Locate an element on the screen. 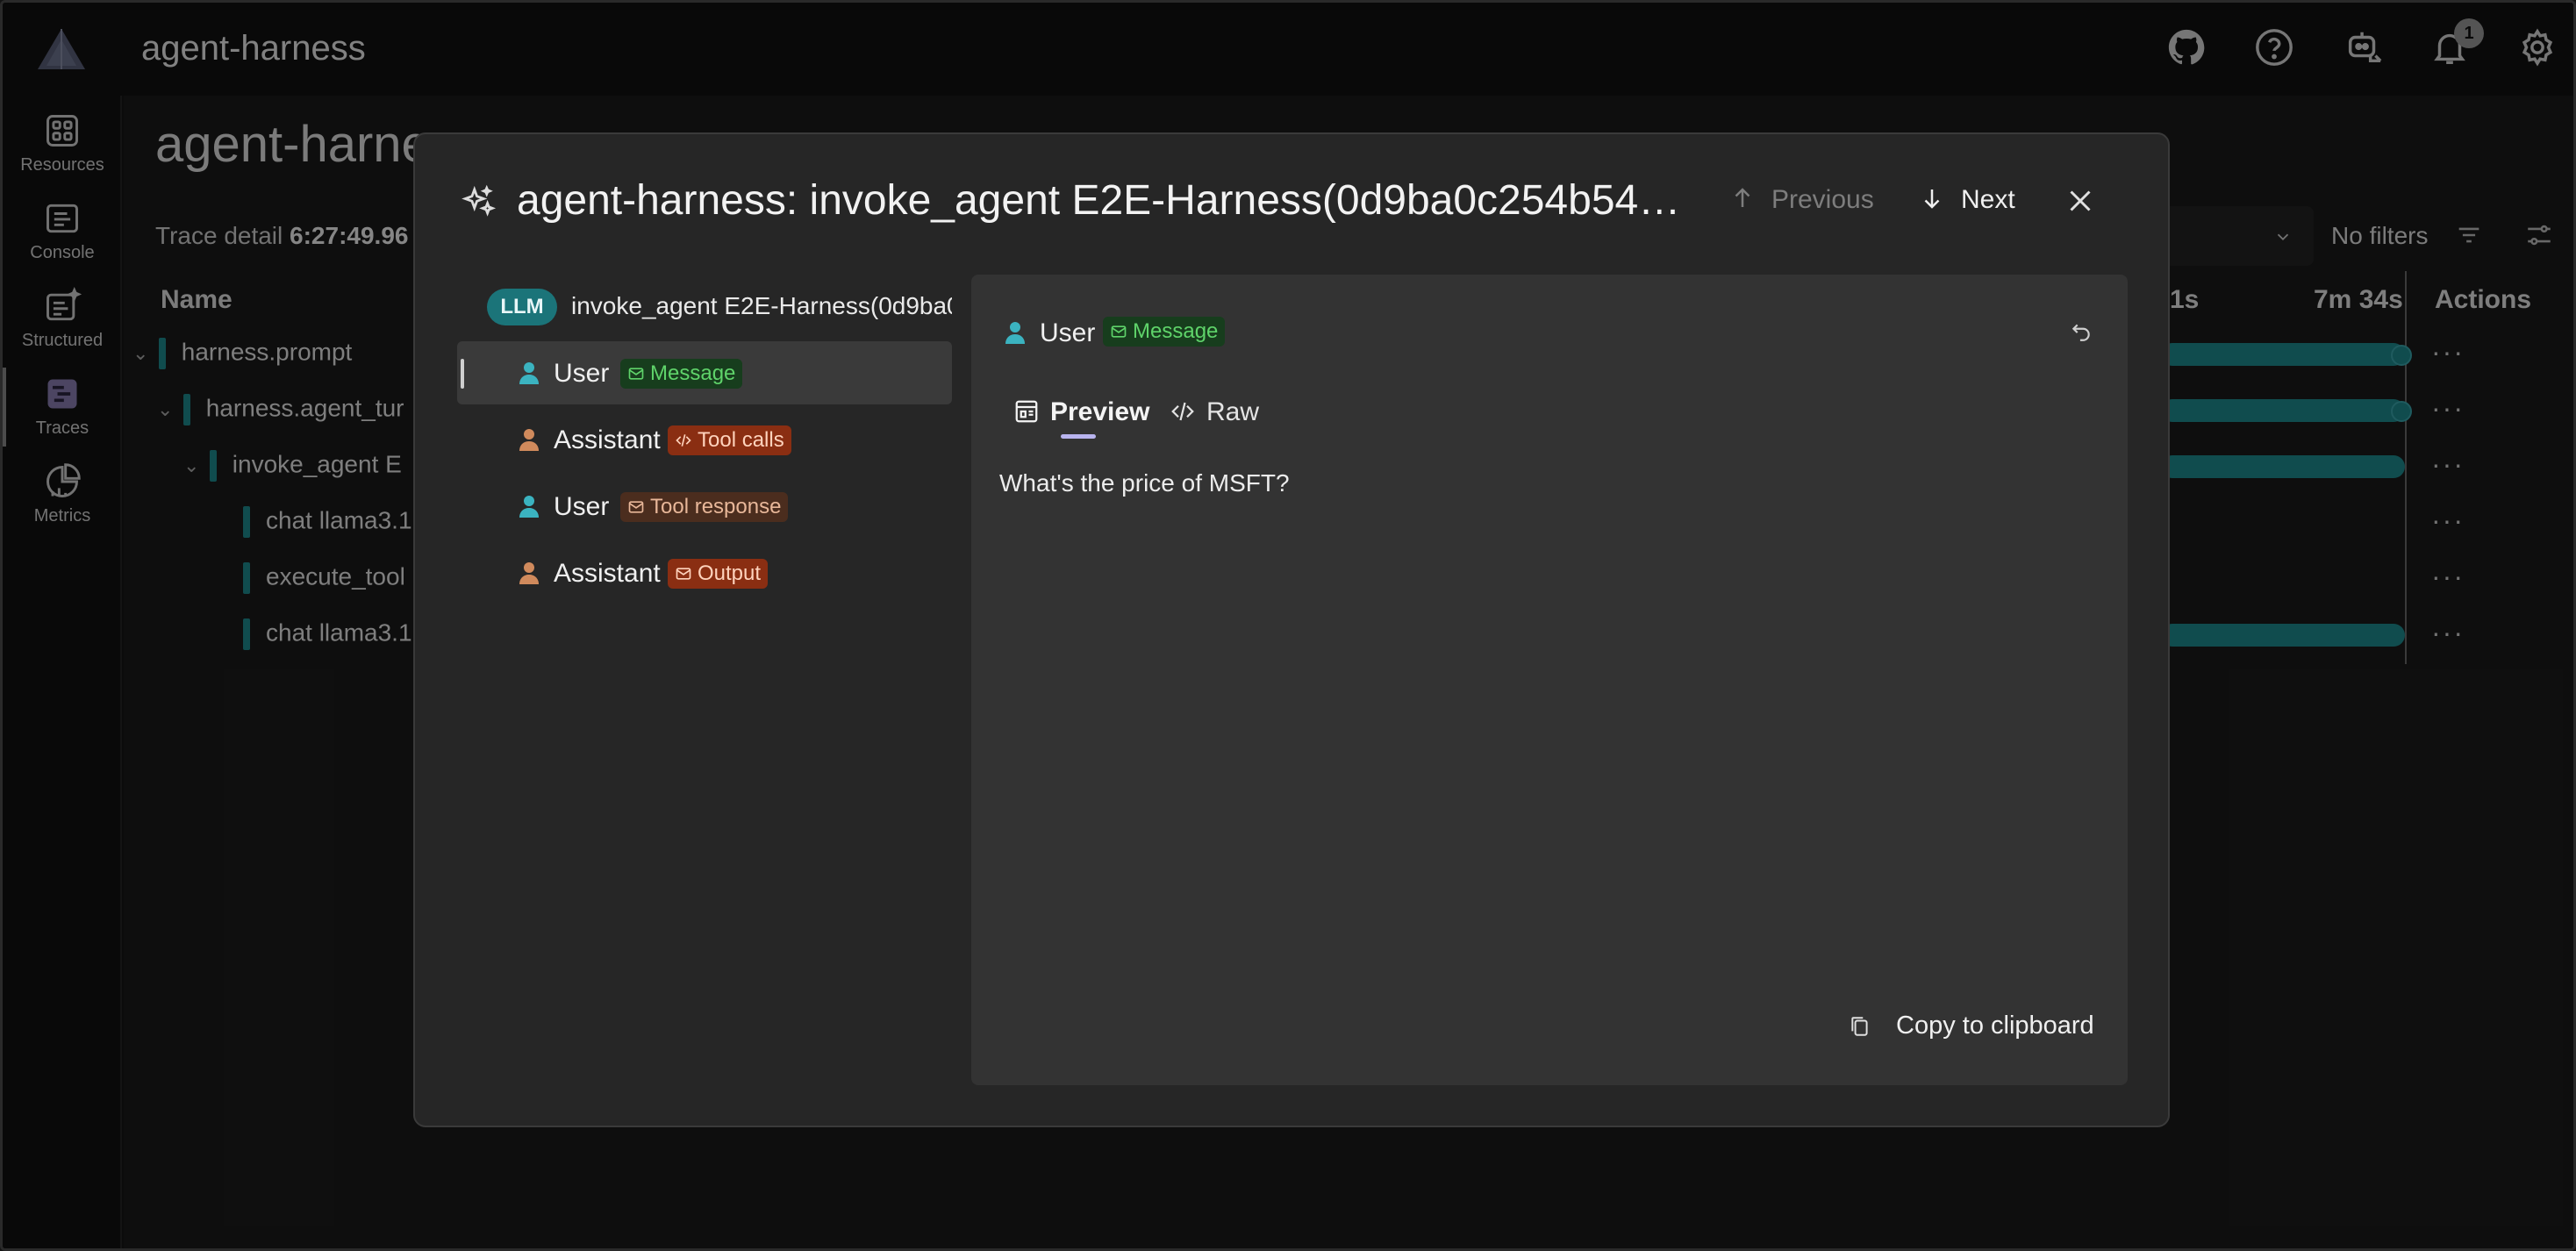 The height and width of the screenshot is (1251, 2576). message-item: User Message is located at coordinates (704, 372).